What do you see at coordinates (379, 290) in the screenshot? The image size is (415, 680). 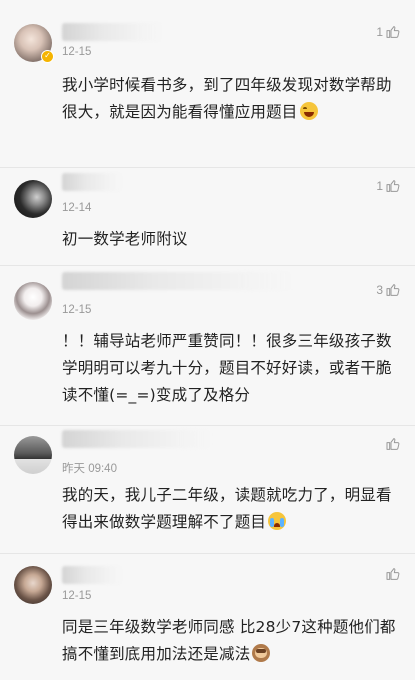 I see `like-count: 3` at bounding box center [379, 290].